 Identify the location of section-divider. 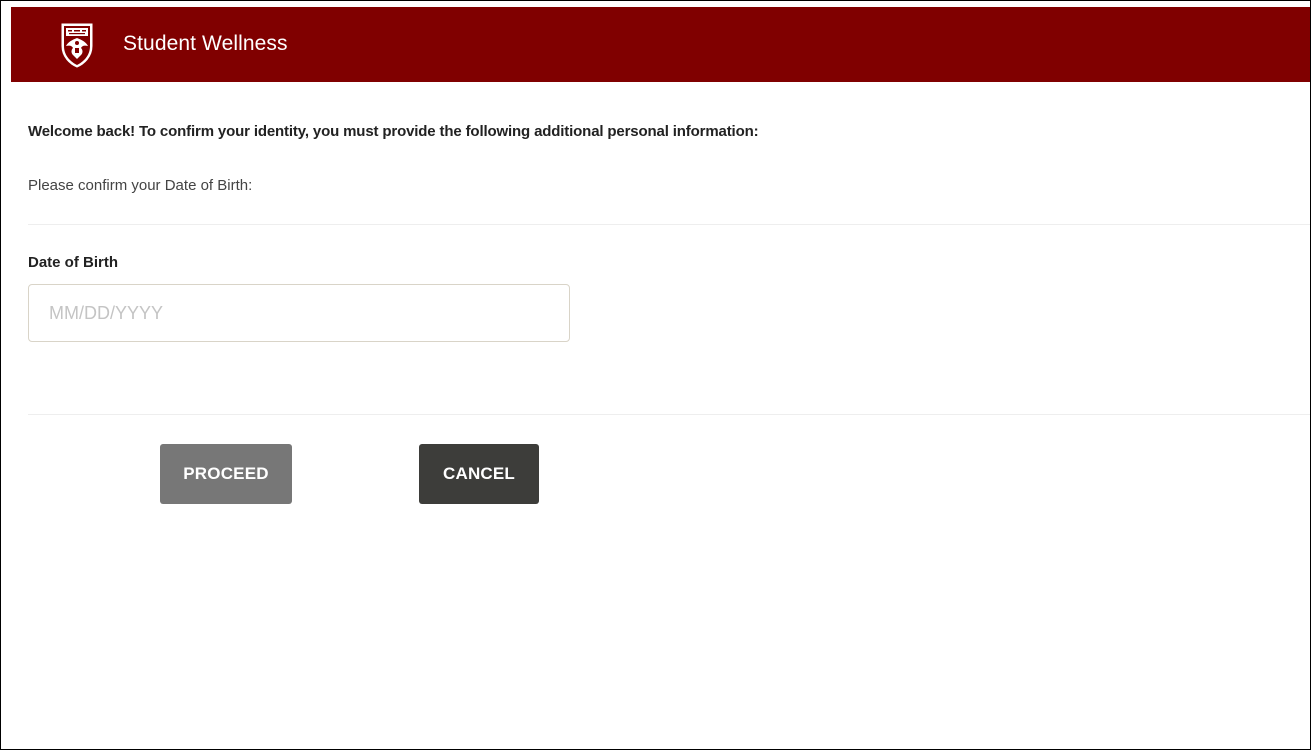
(669, 224).